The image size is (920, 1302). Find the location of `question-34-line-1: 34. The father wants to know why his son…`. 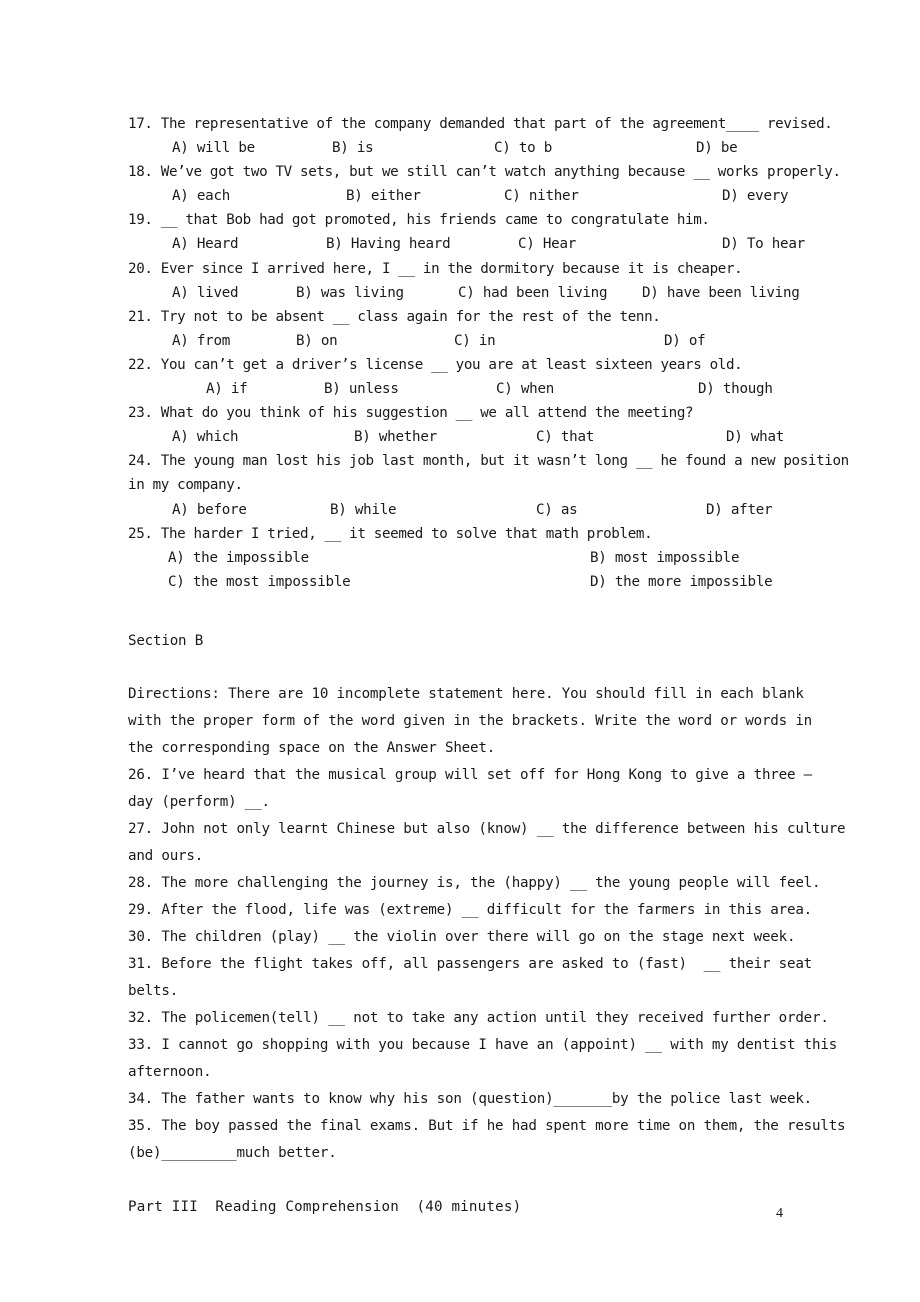

question-34-line-1: 34. The father wants to know why his son… is located at coordinates (470, 1098).